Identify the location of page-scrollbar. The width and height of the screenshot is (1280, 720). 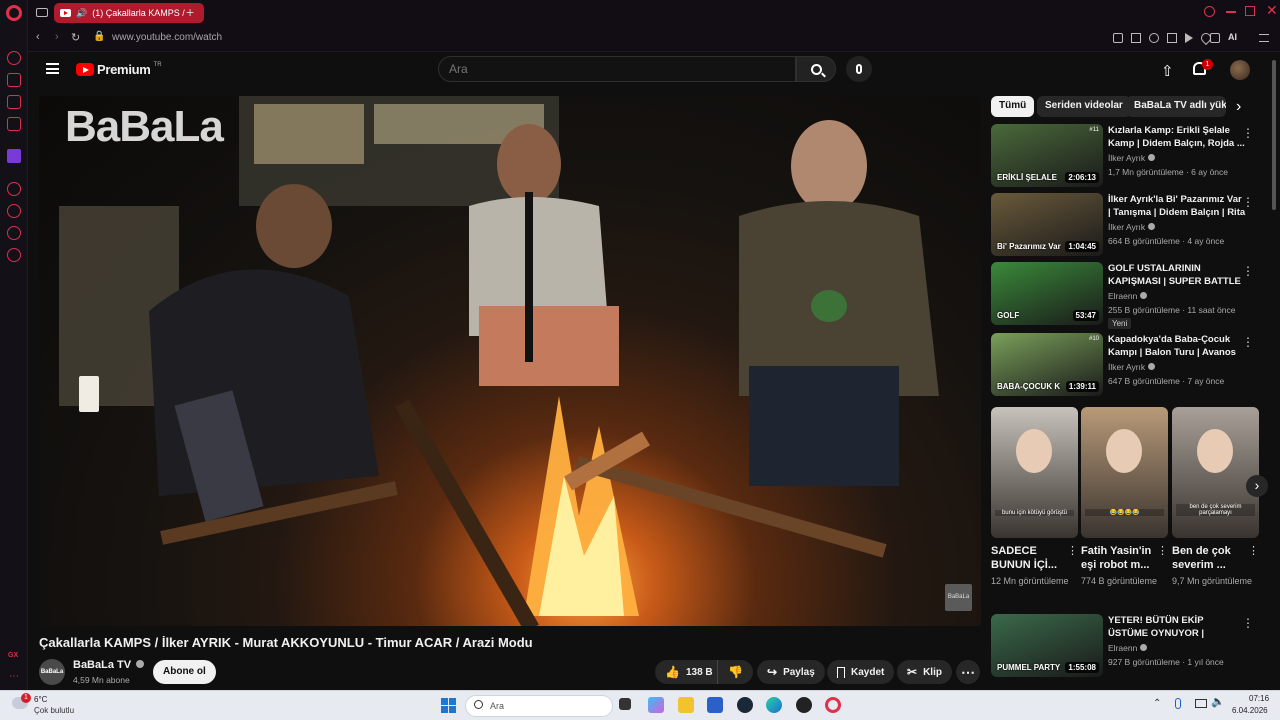
(1274, 135).